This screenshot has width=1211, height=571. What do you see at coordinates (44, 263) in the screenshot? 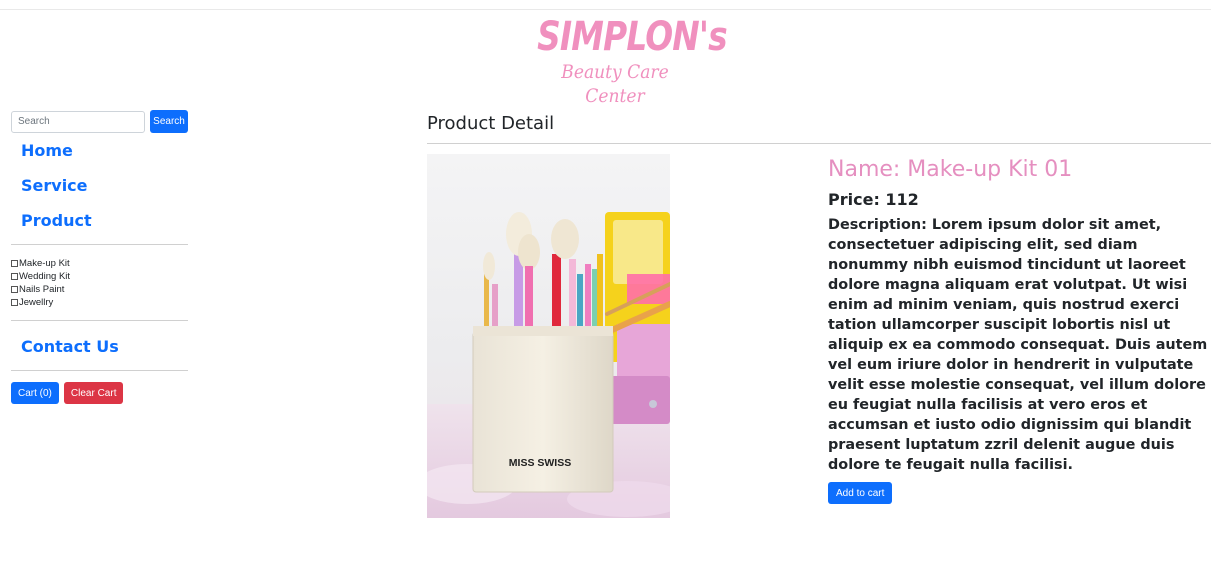
I see `filter-label: Make-up Kit` at bounding box center [44, 263].